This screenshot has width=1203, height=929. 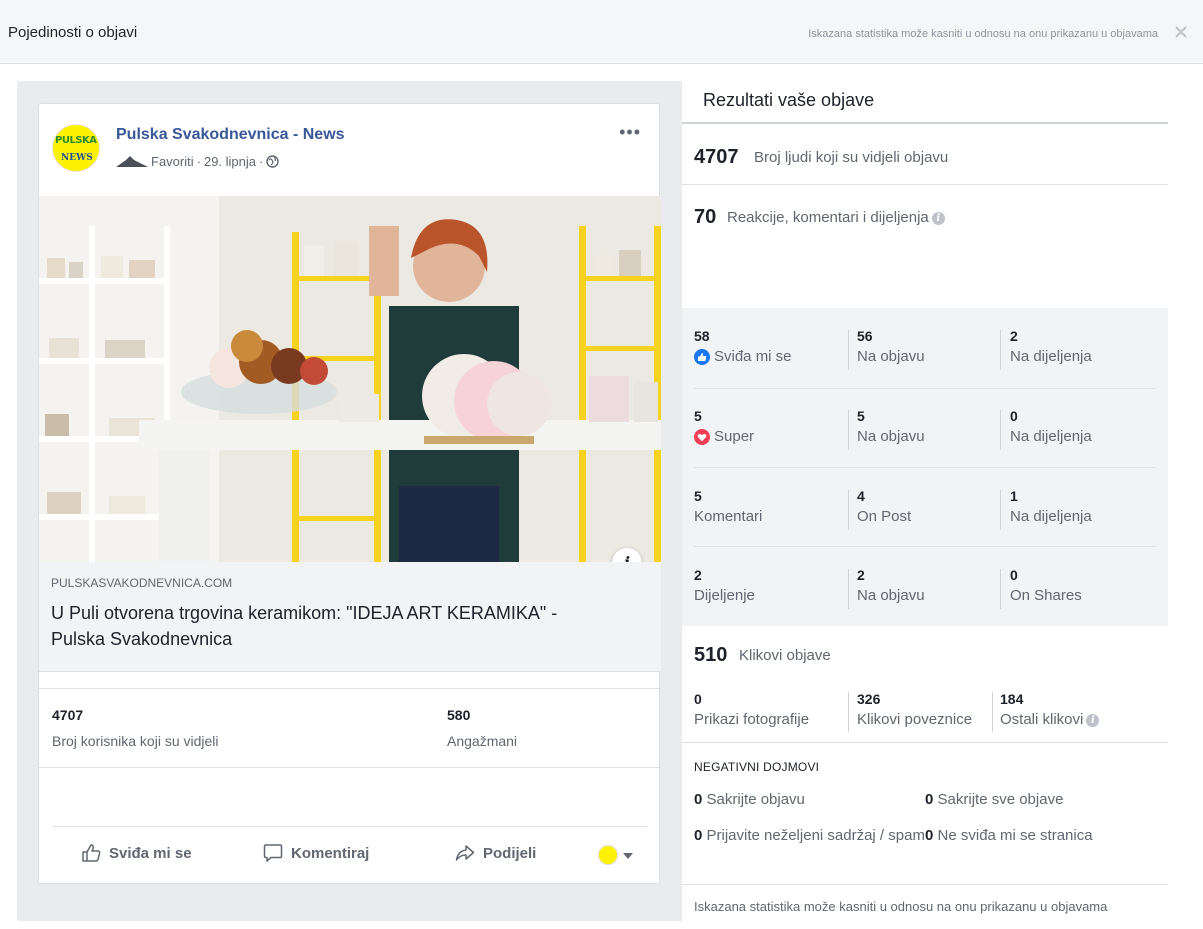 What do you see at coordinates (891, 436) in the screenshot?
I see `love-on-post-label: Na objavu` at bounding box center [891, 436].